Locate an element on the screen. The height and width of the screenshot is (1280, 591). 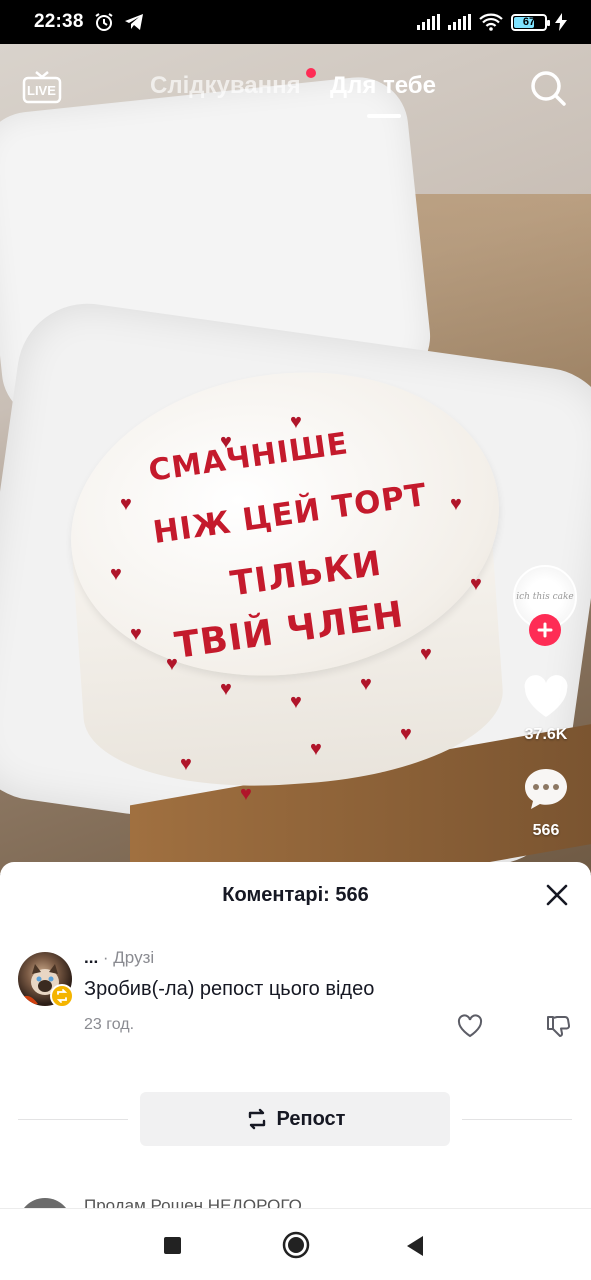
tab-for-you: Для тебе is located at coordinates (383, 86).